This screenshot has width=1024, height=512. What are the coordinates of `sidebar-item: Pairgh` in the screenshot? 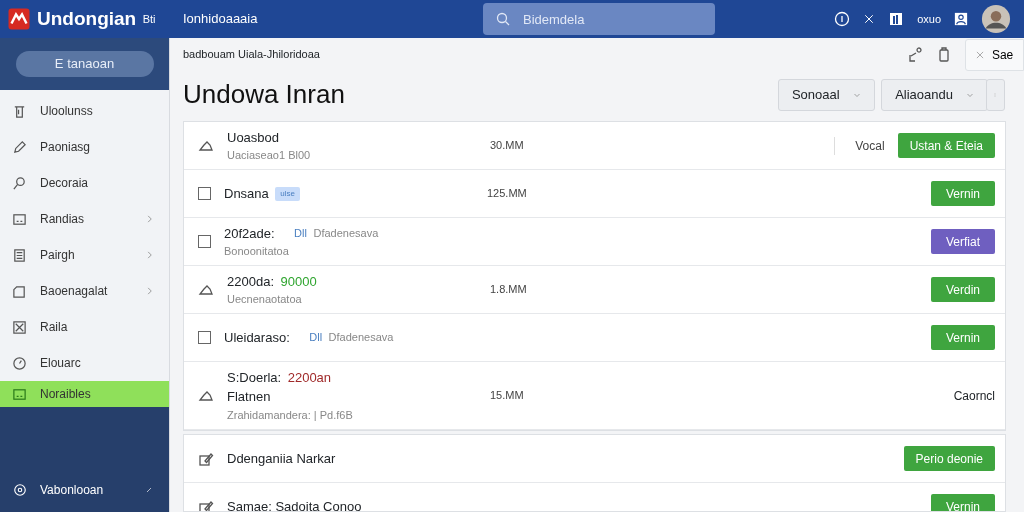 It's located at (84, 255).